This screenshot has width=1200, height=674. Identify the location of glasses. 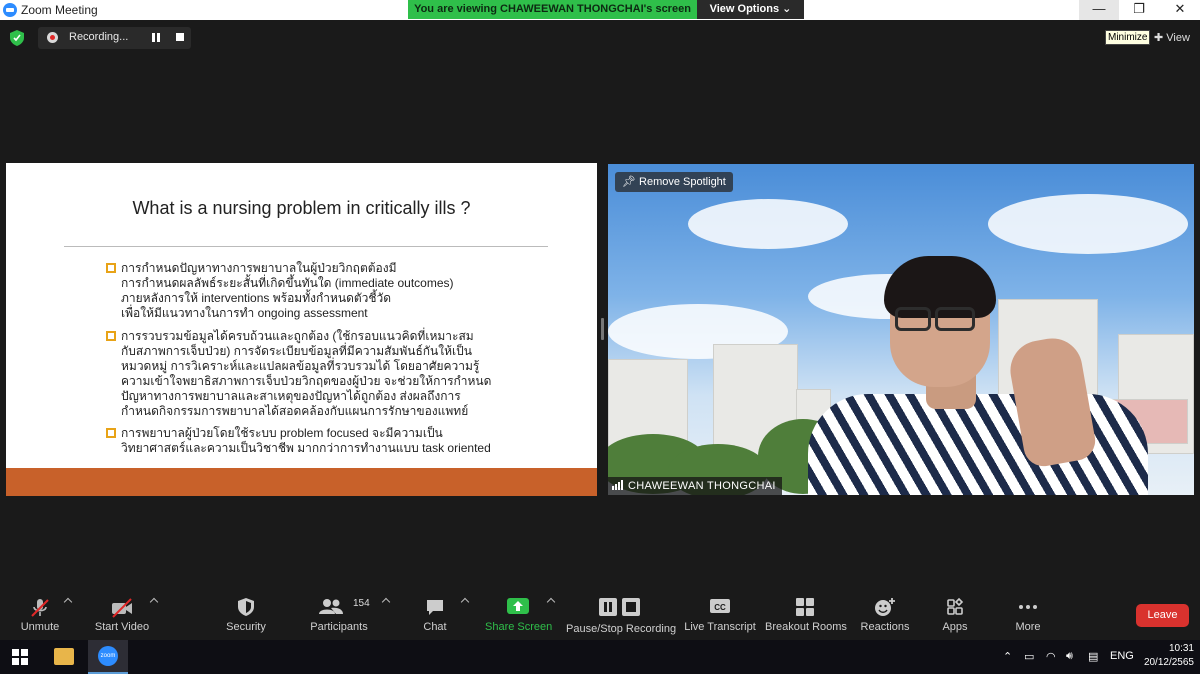
(955, 319).